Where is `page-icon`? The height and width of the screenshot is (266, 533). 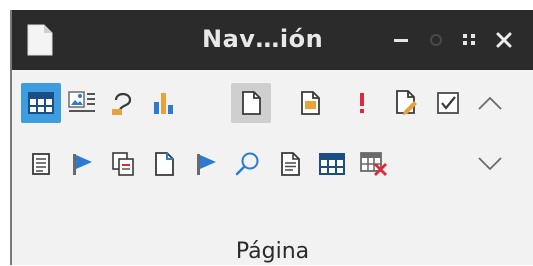 page-icon is located at coordinates (251, 103).